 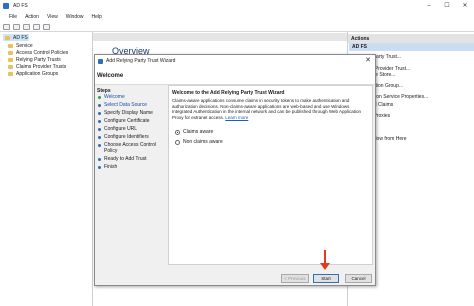 I want to click on help-icon, so click(x=36, y=26).